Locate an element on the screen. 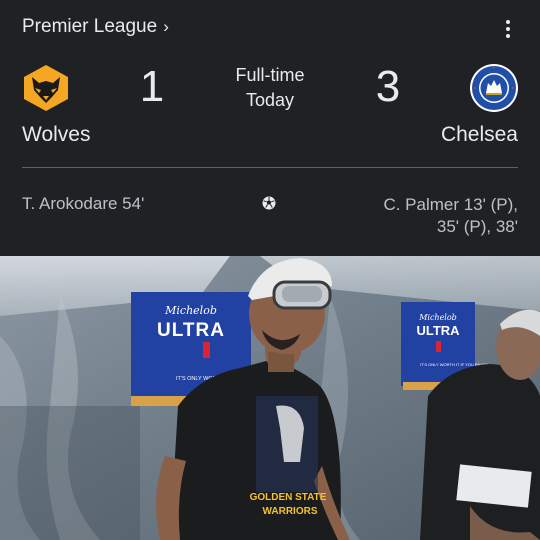 The image size is (540, 540). more-vert-icon is located at coordinates (508, 22).